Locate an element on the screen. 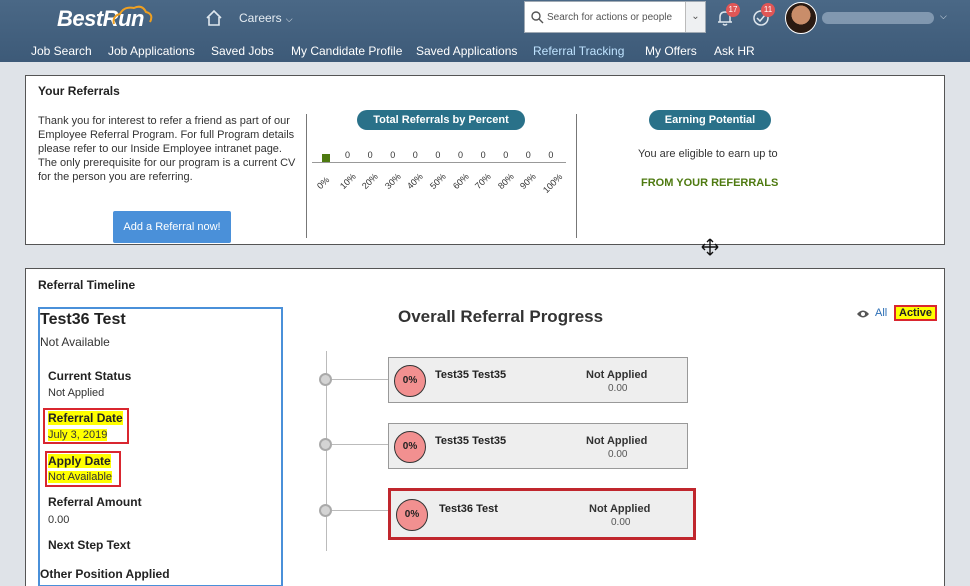  percent-tick-label: 90% is located at coordinates (528, 181).